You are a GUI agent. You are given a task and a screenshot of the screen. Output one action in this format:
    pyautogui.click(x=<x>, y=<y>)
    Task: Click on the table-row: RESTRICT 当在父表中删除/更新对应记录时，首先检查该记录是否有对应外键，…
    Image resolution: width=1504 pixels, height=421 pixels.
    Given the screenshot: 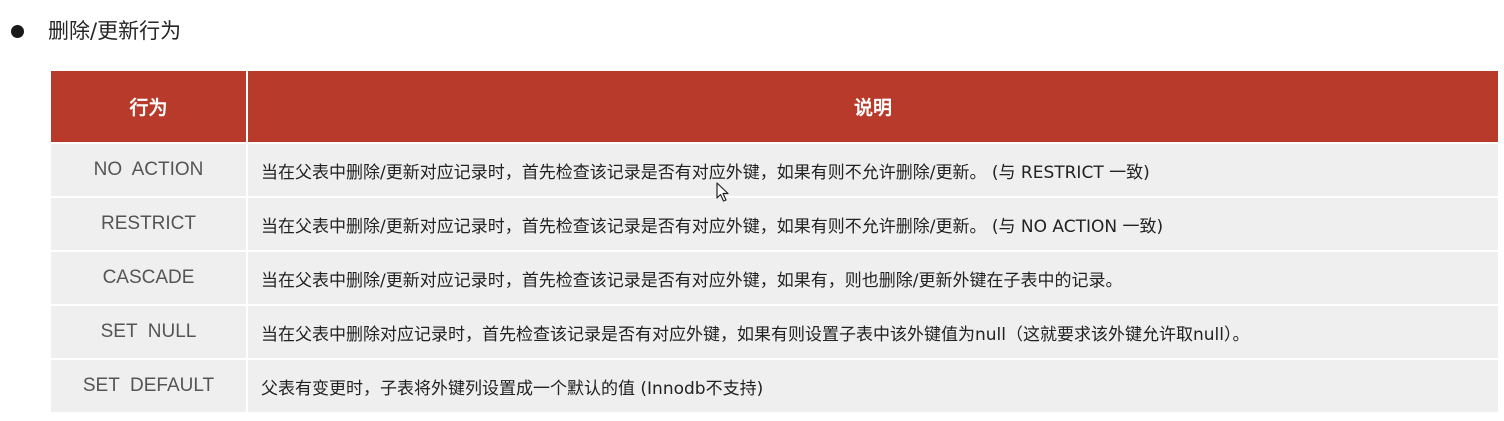 What is the action you would take?
    pyautogui.click(x=774, y=223)
    